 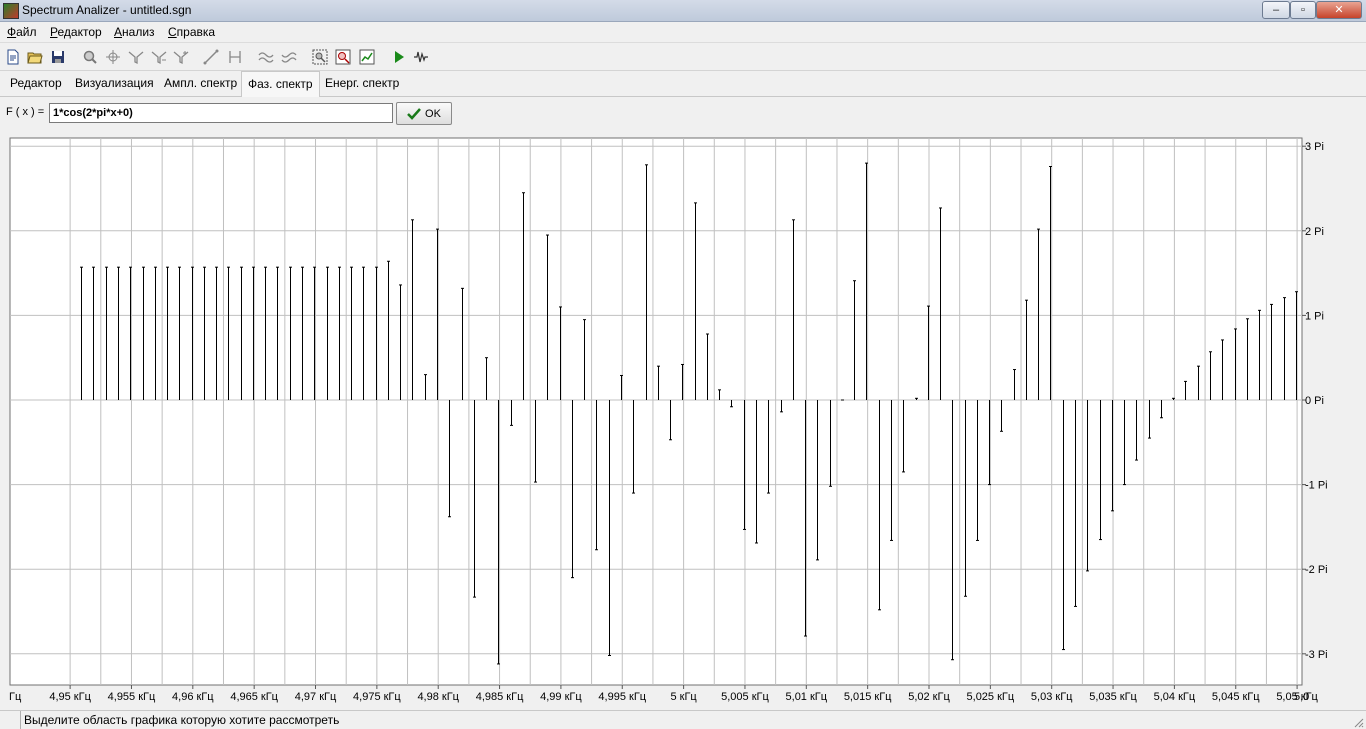 What do you see at coordinates (36, 83) in the screenshot?
I see `tab-editor: Редактор` at bounding box center [36, 83].